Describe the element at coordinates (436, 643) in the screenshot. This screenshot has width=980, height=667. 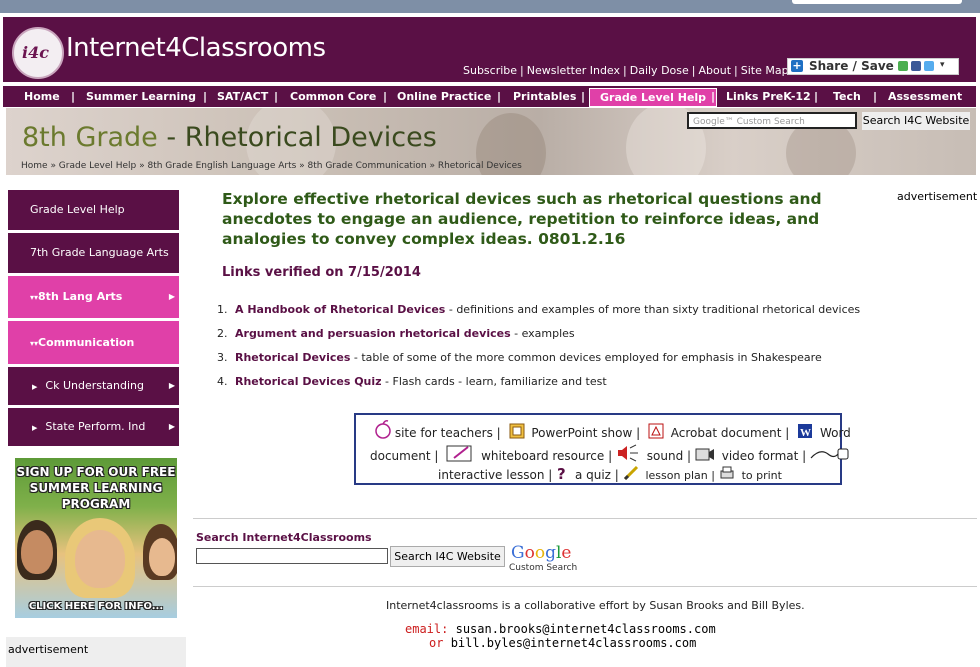
I see `or-label: or` at that location.